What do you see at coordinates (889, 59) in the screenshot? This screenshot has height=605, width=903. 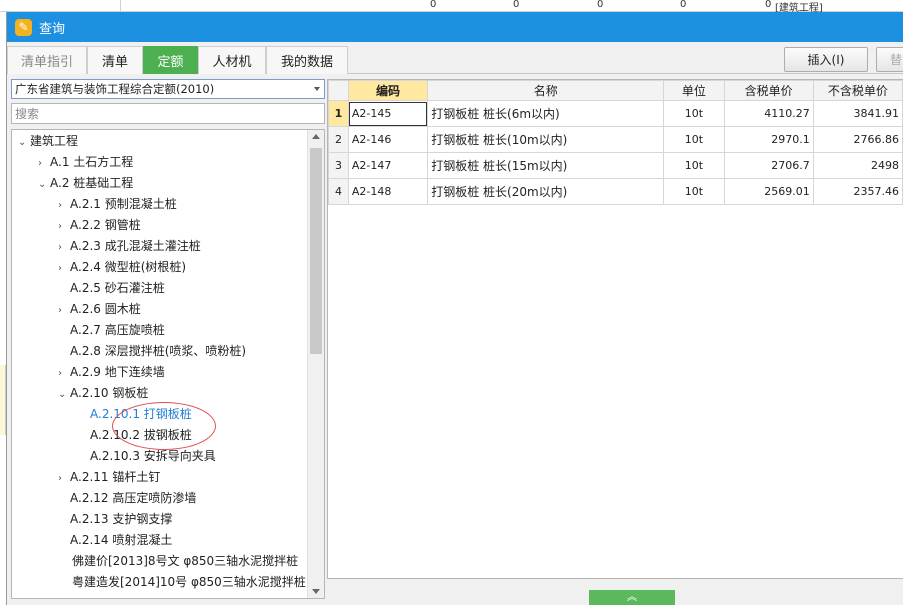 I see `replace-button: 替` at bounding box center [889, 59].